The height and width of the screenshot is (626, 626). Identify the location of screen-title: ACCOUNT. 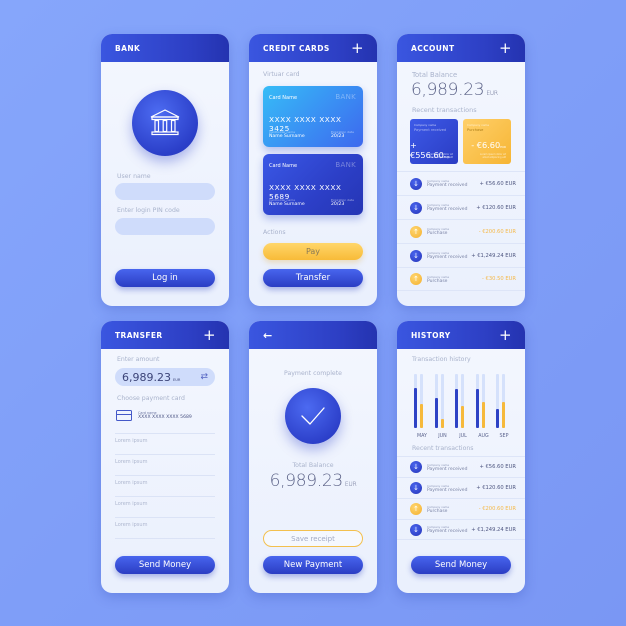
(433, 48).